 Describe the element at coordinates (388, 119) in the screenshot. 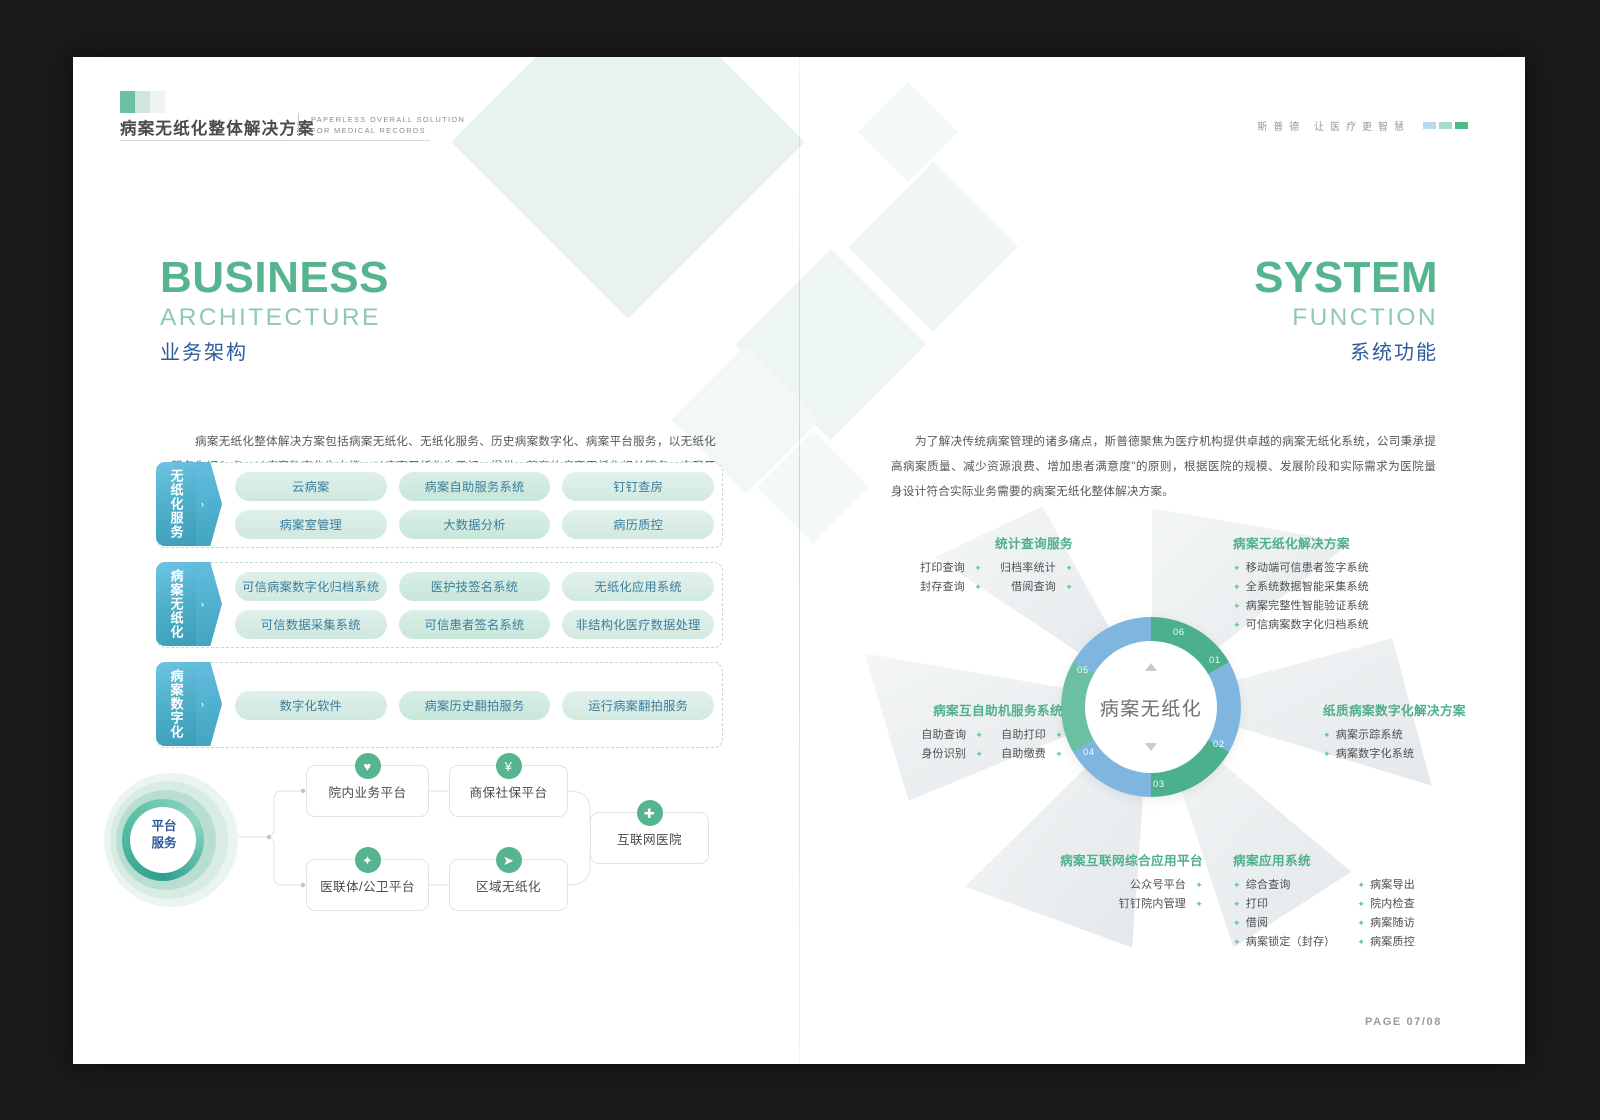

I see `header-title-en-line1: PAPERLESS OVERALL SOLUTION` at that location.